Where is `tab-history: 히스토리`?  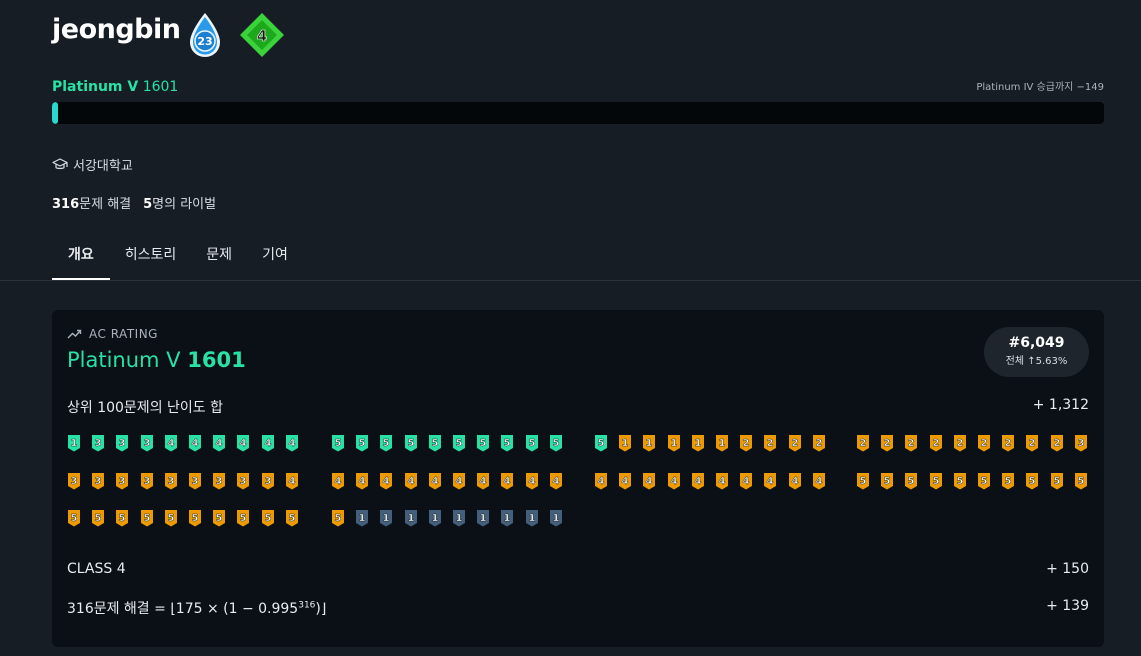
tab-history: 히스토리 is located at coordinates (151, 255).